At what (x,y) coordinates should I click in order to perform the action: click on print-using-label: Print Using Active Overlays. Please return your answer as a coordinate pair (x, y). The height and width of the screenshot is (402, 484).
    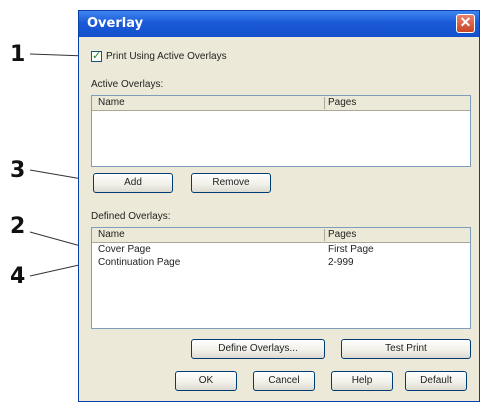
    Looking at the image, I should click on (166, 56).